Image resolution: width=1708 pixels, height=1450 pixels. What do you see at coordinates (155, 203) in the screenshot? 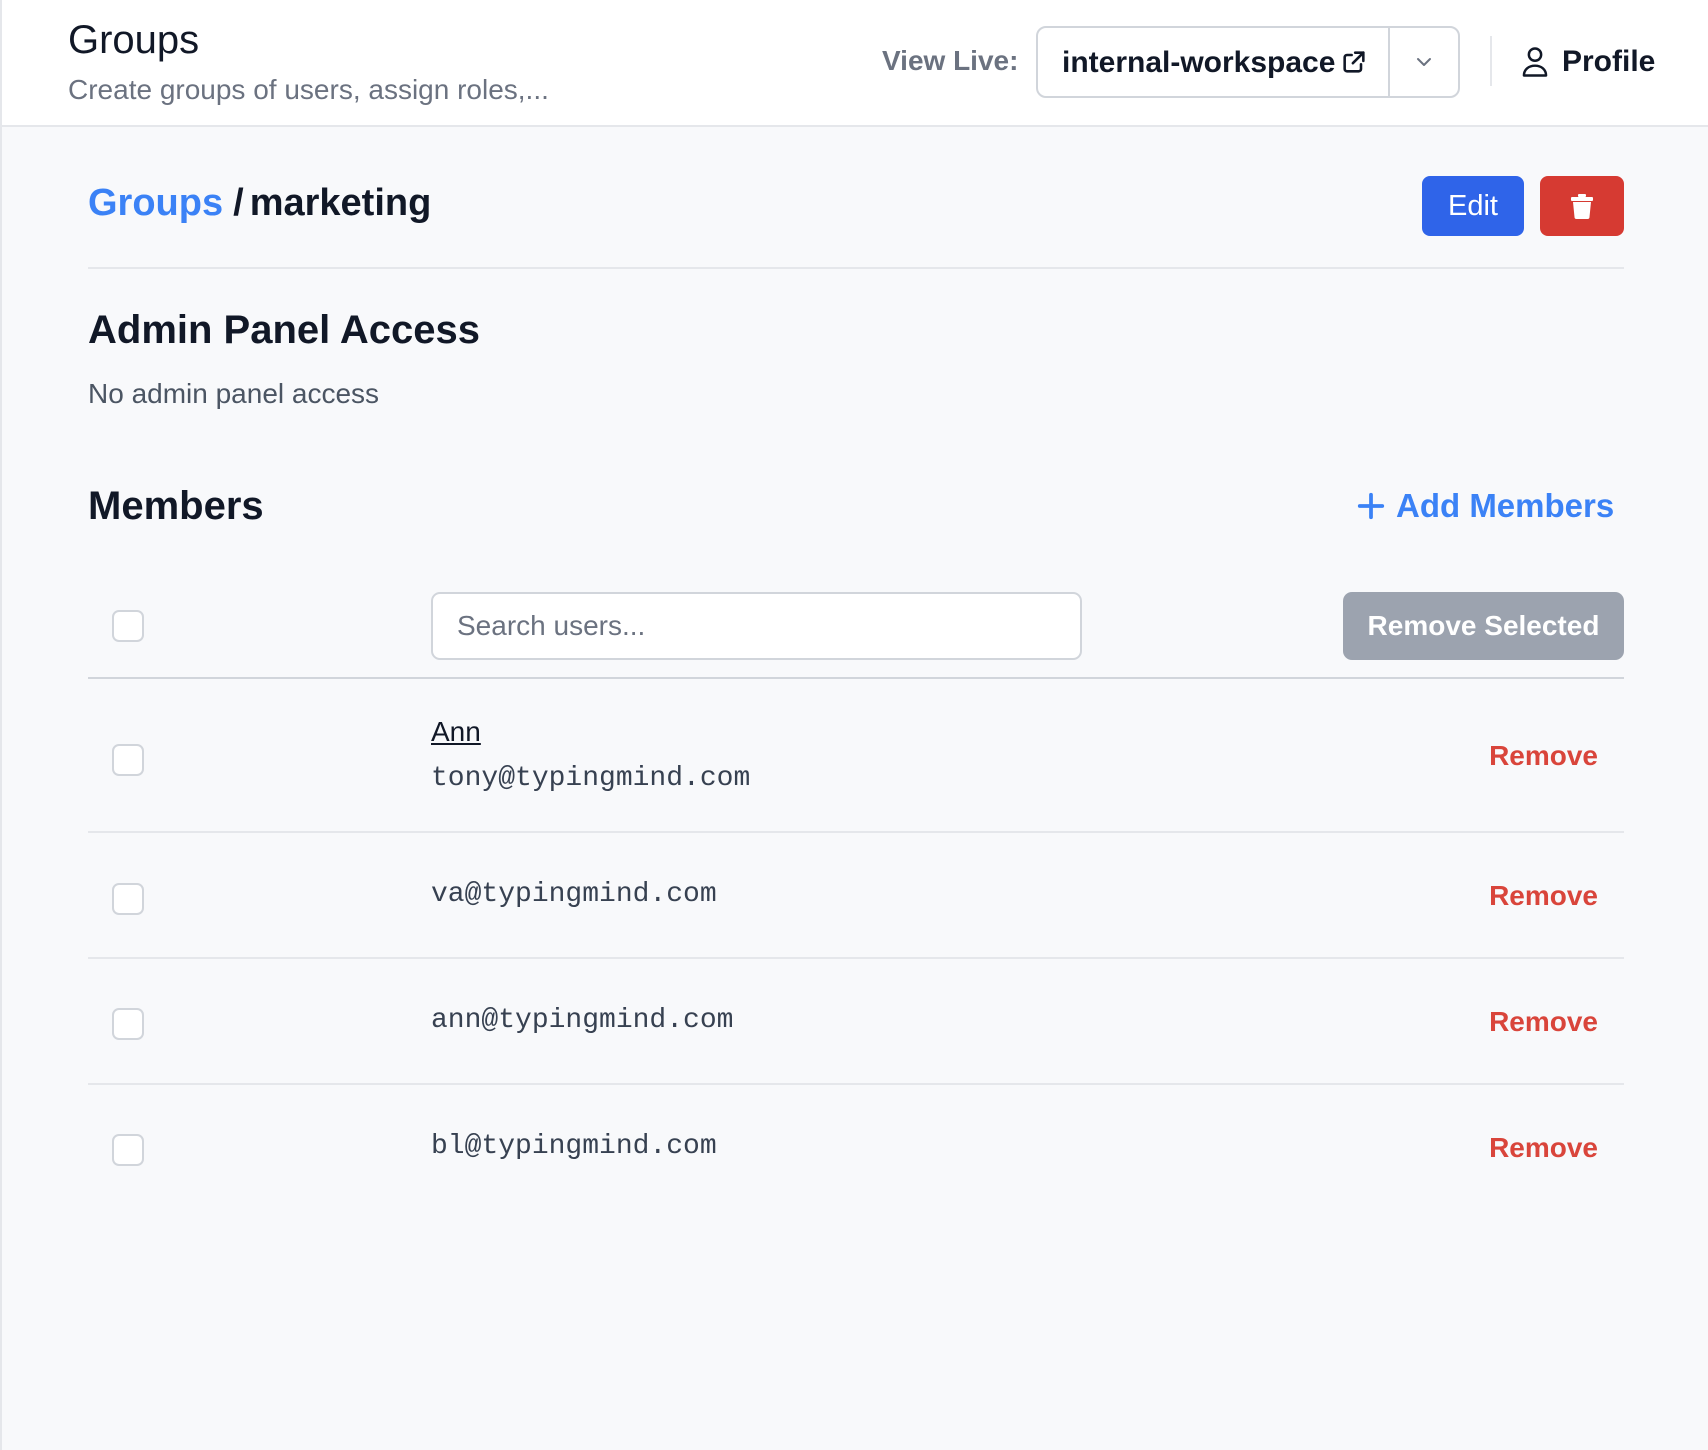
I see `breadcrumb-groups-link: Groups` at bounding box center [155, 203].